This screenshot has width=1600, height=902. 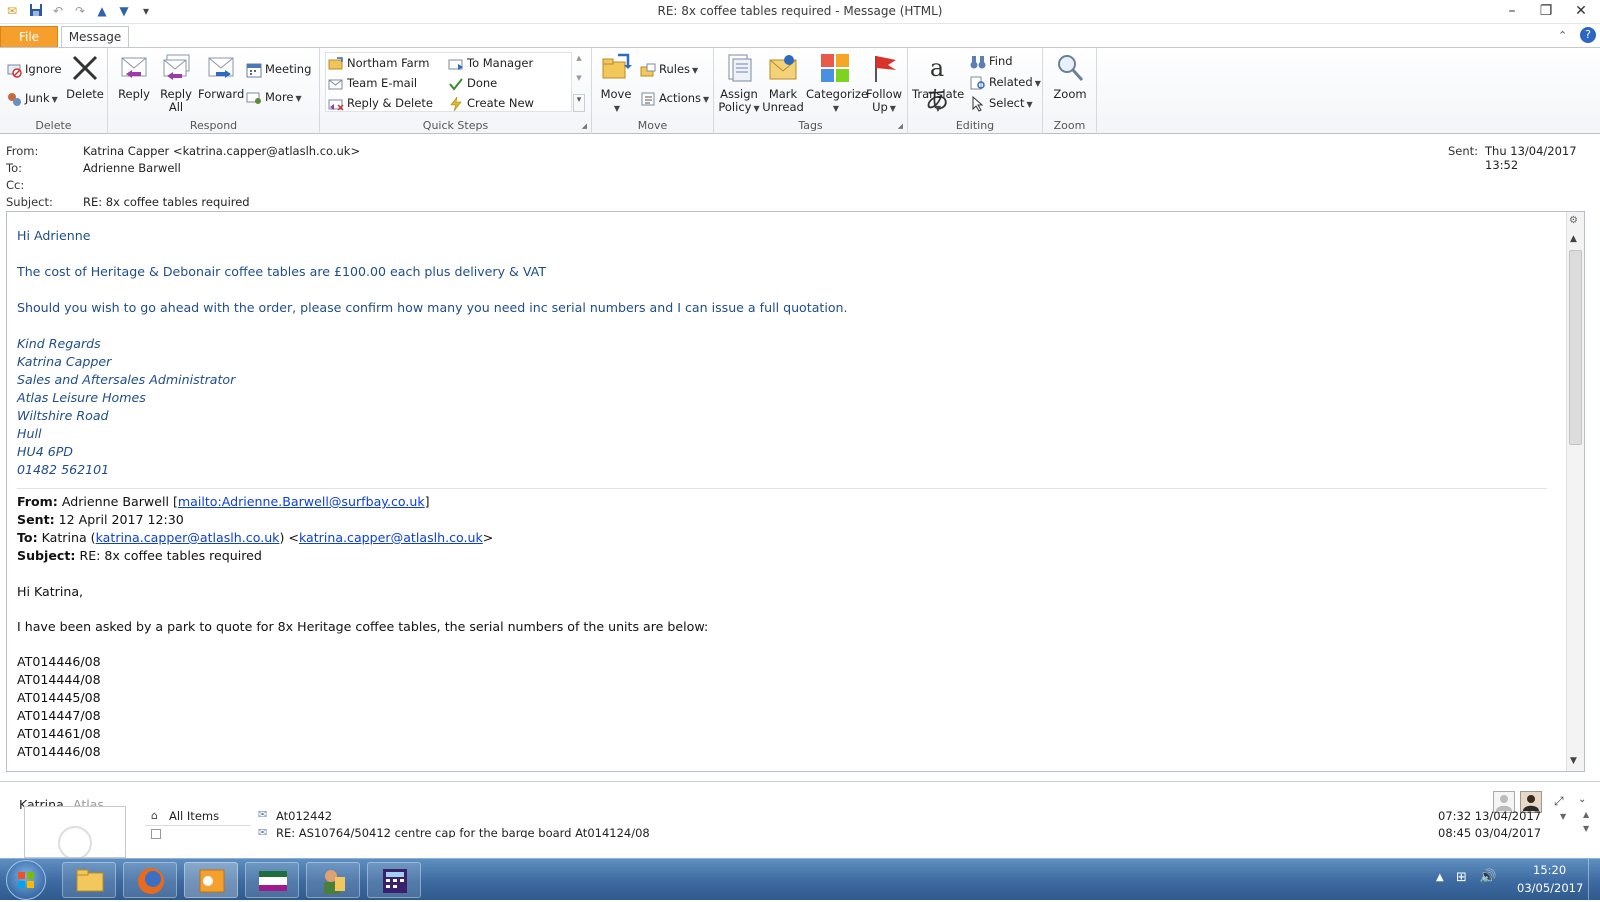 I want to click on translate-button: aあ Translate ▼, so click(x=938, y=83).